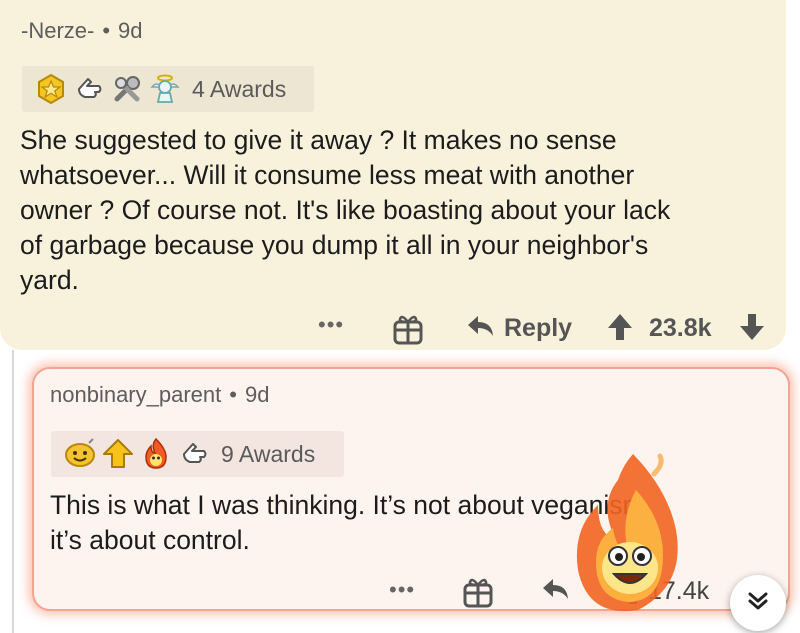  Describe the element at coordinates (156, 454) in the screenshot. I see `fire-award-icon` at that location.